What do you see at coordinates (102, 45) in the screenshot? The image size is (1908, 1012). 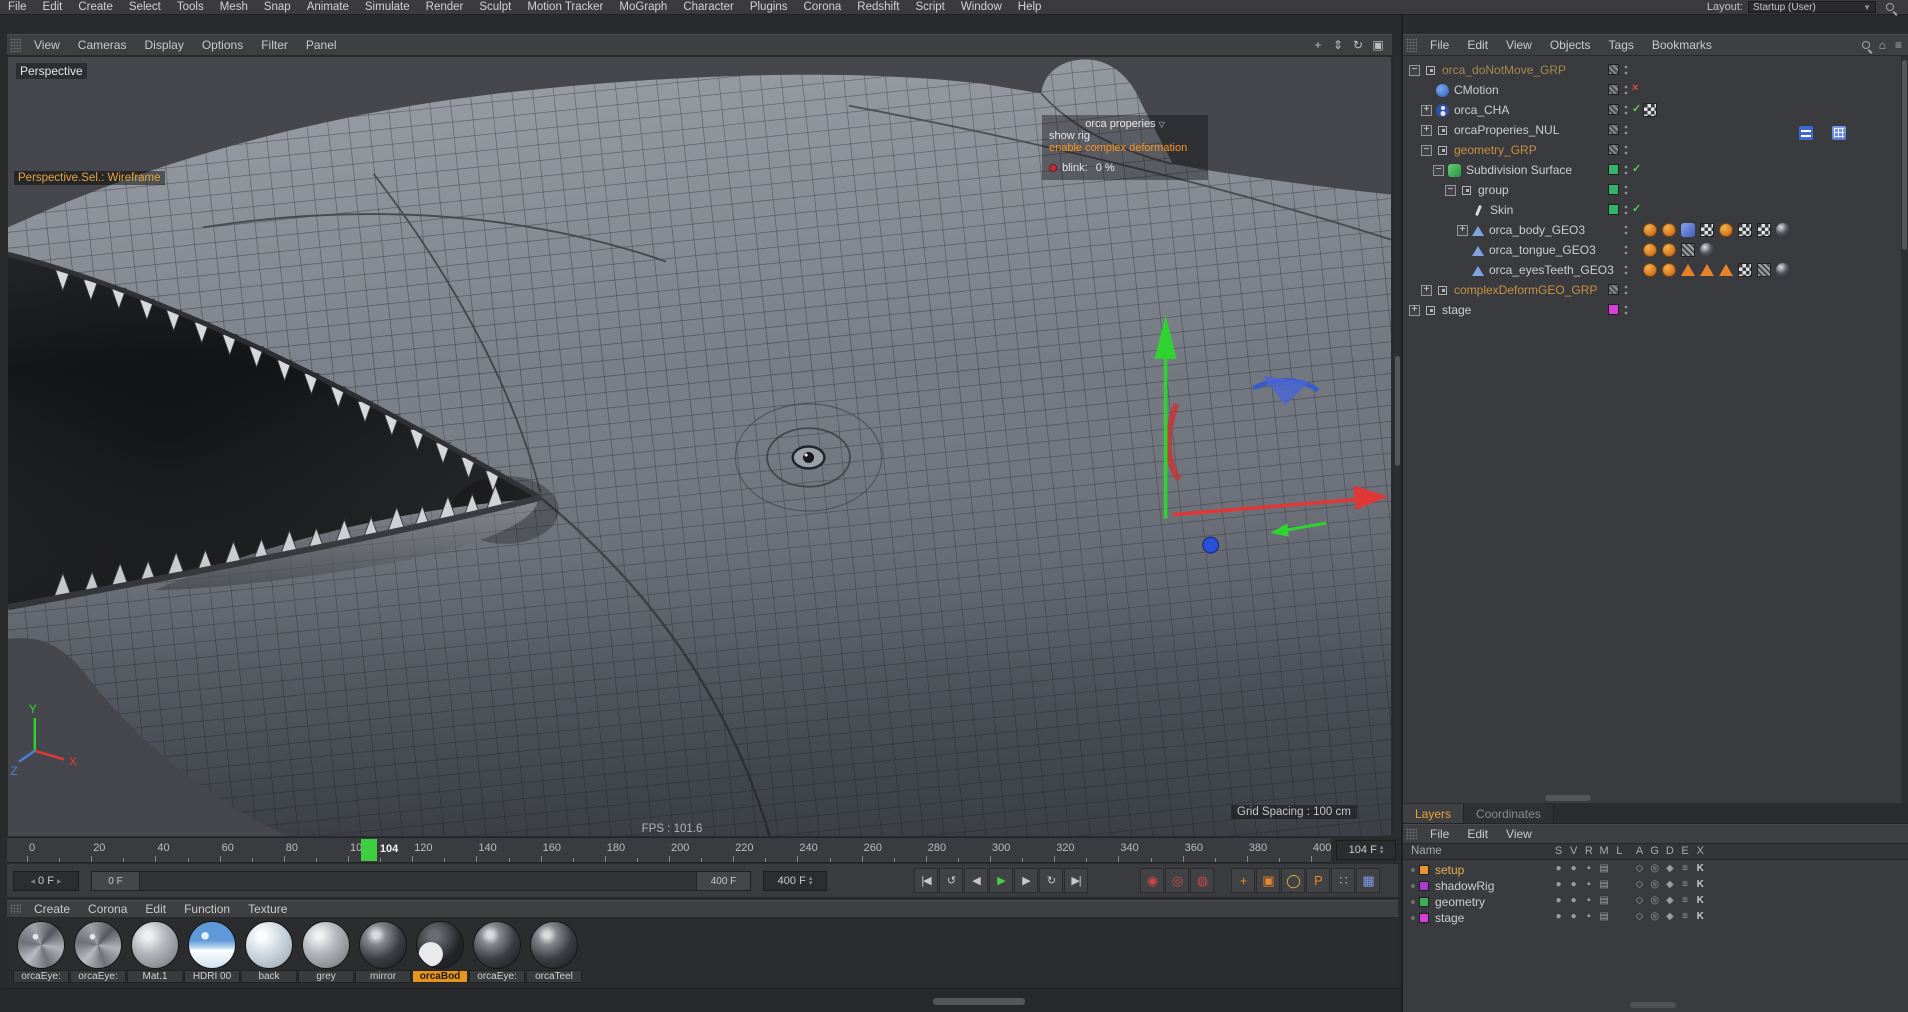 I see `viewport-menu-cameras: Cameras` at bounding box center [102, 45].